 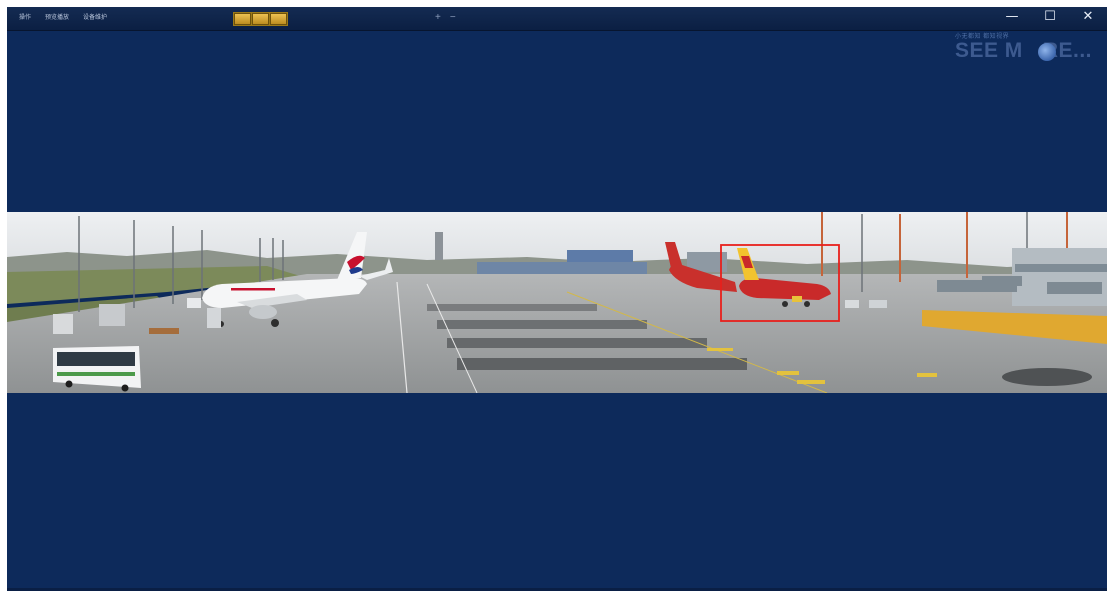 What do you see at coordinates (445, 17) in the screenshot?
I see `zoom-controls: + −` at bounding box center [445, 17].